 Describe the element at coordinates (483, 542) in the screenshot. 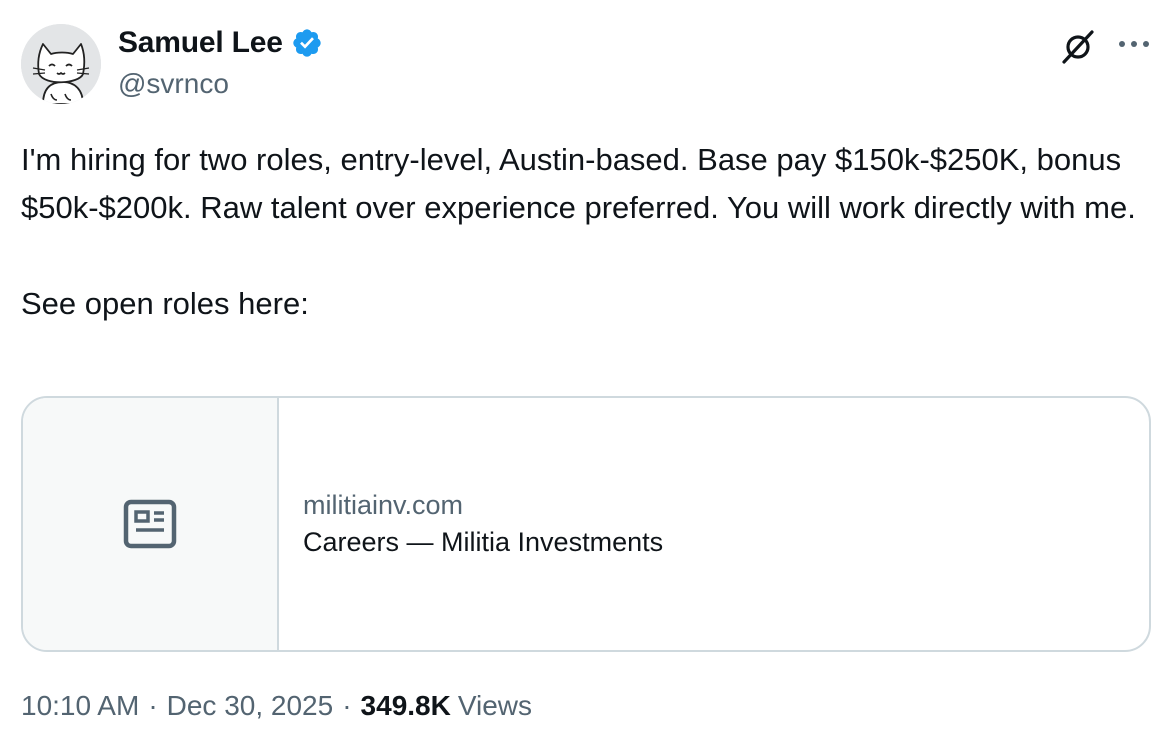

I see `link-card-title: Careers — Militia Investments` at that location.